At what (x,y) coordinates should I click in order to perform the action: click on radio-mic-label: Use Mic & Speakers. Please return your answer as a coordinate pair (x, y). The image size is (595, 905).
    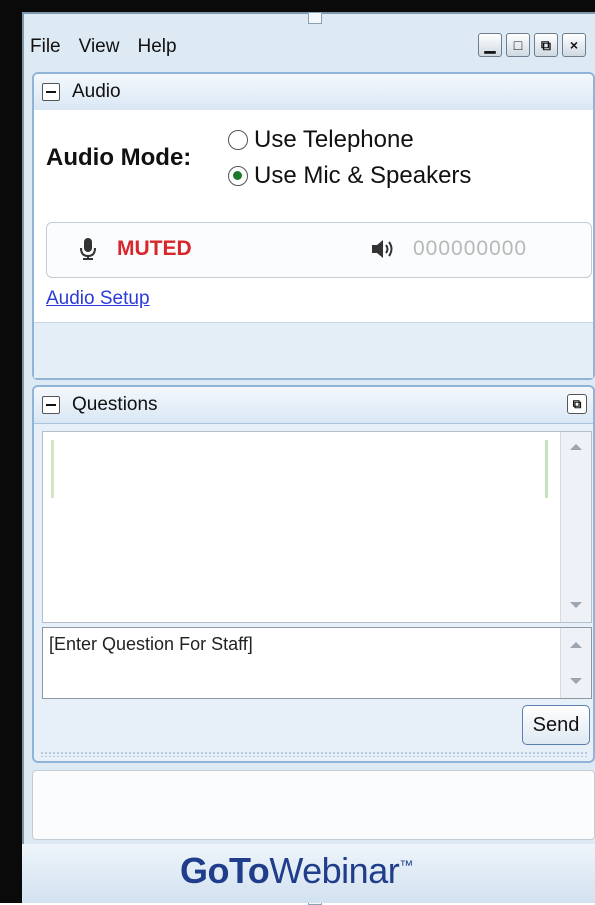
    Looking at the image, I should click on (363, 175).